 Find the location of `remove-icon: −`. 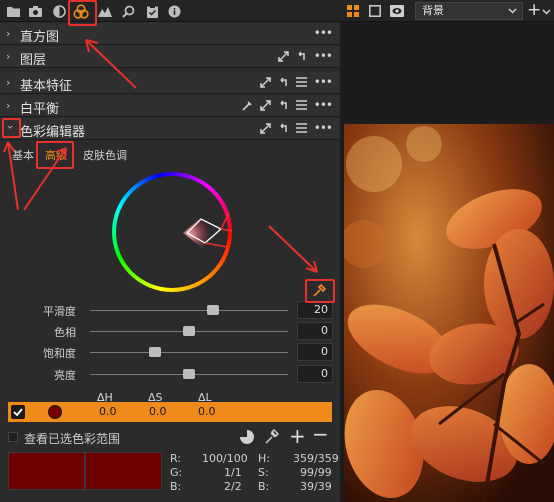

remove-icon: − is located at coordinates (320, 434).